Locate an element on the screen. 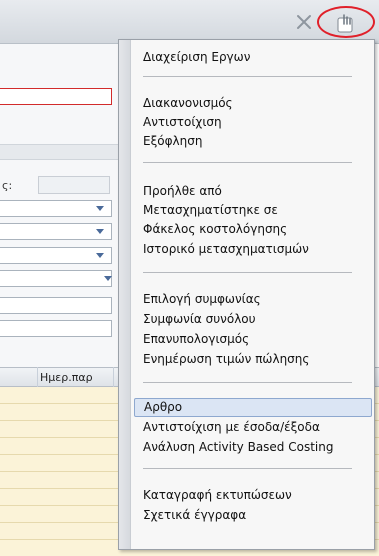 Image resolution: width=379 pixels, height=556 pixels. menu-item-settlement: Διακανονισμός is located at coordinates (253, 103).